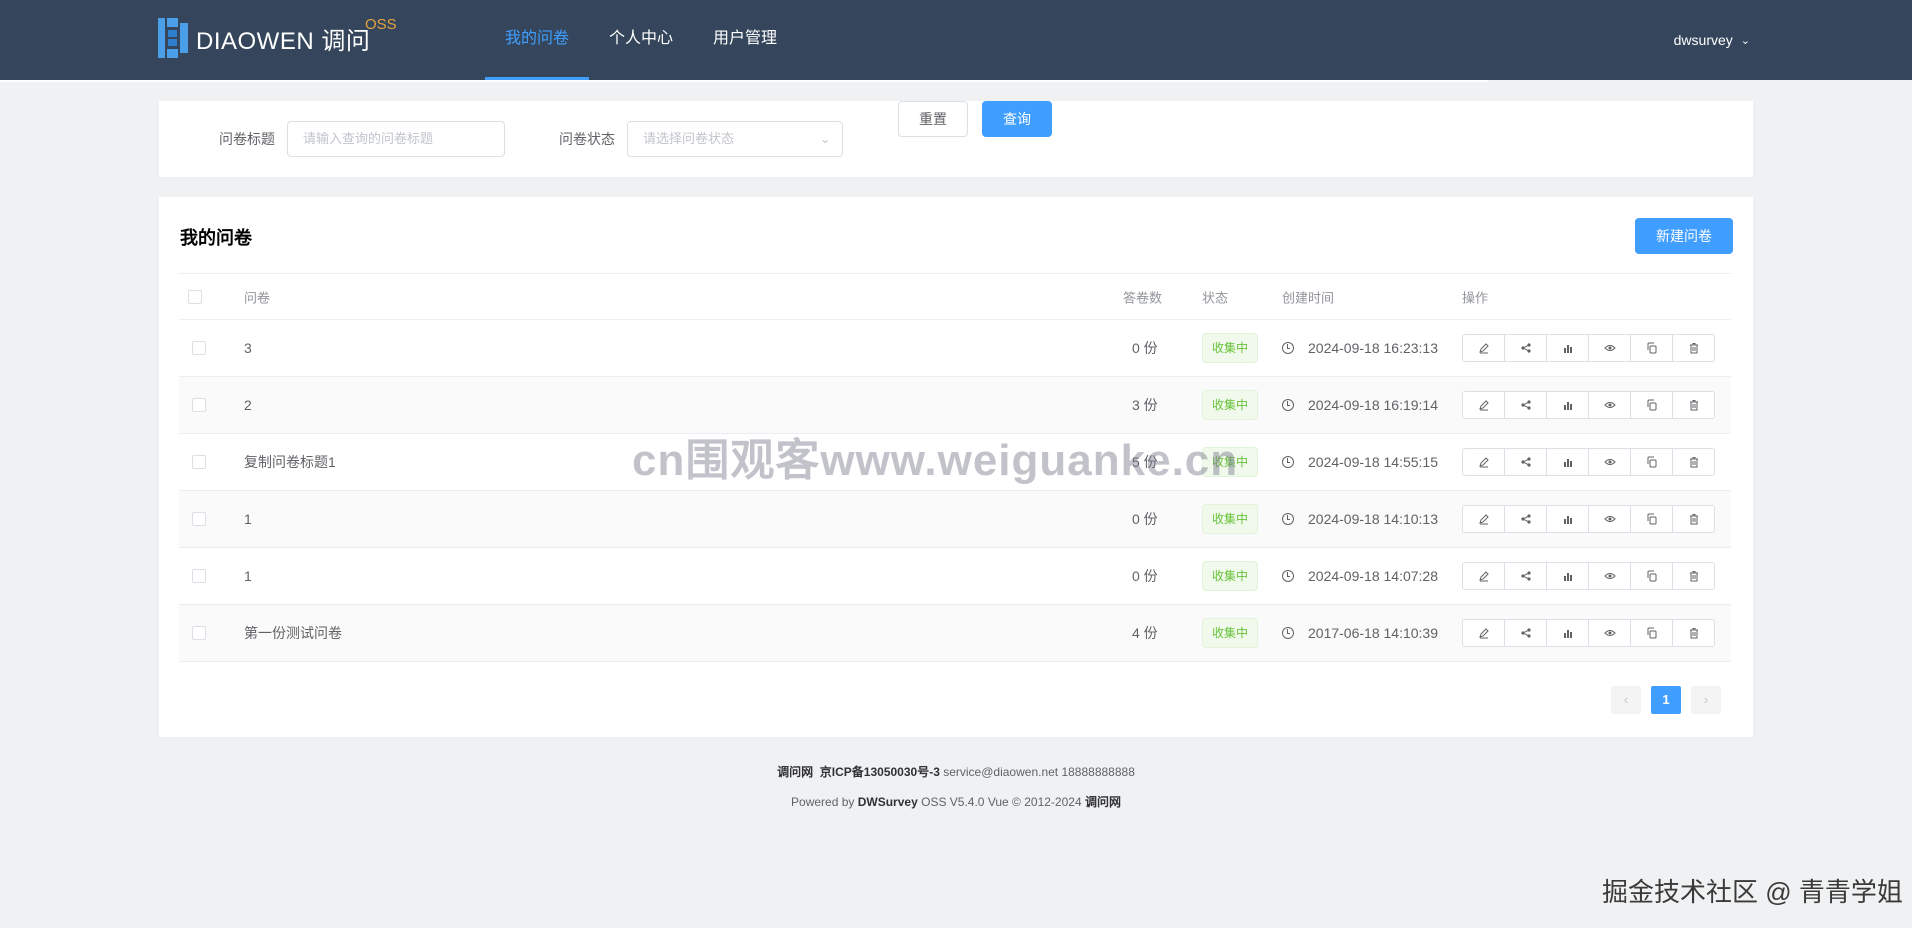 The image size is (1912, 928). Describe the element at coordinates (689, 138) in the screenshot. I see `status-select-placeholder: 请选择问卷状态` at that location.